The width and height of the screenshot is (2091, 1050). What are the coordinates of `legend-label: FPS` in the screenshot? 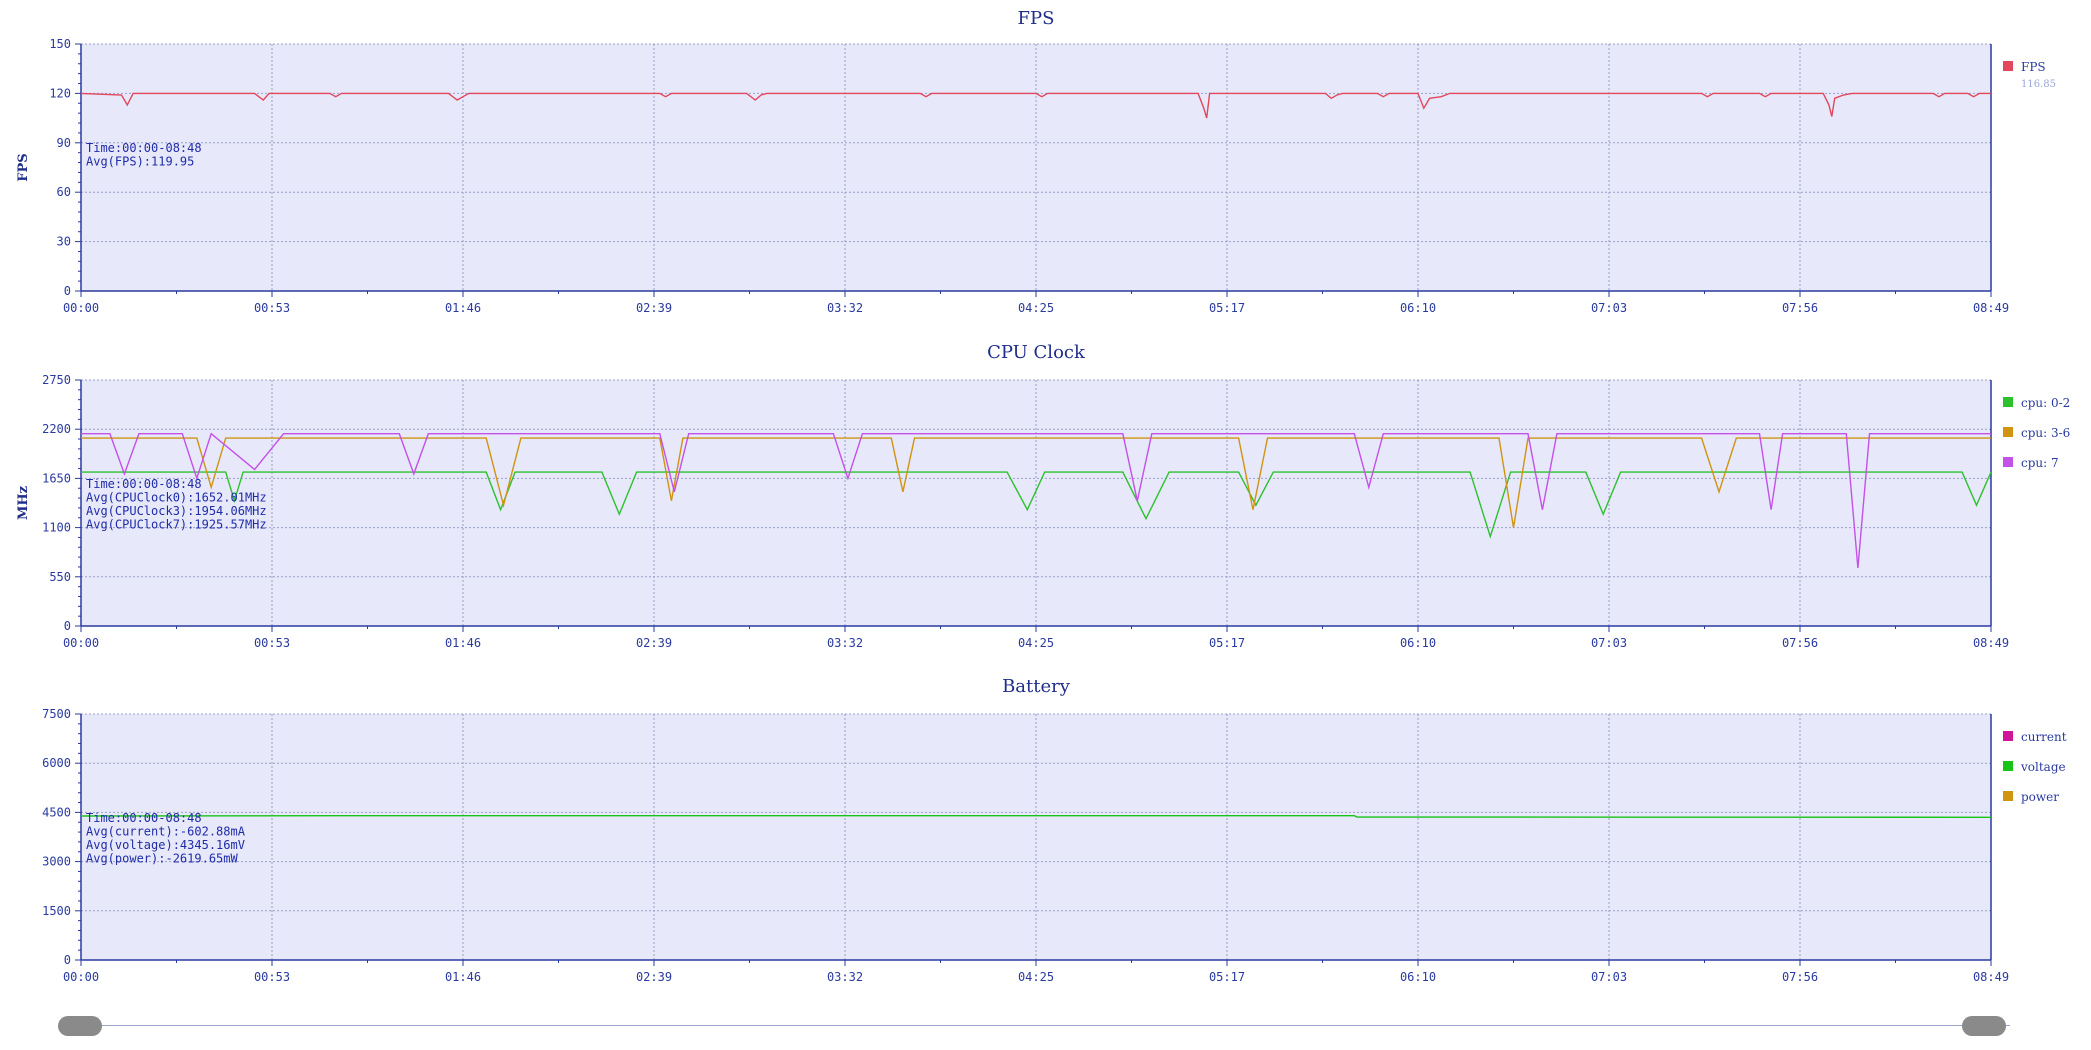 It's located at (2033, 67).